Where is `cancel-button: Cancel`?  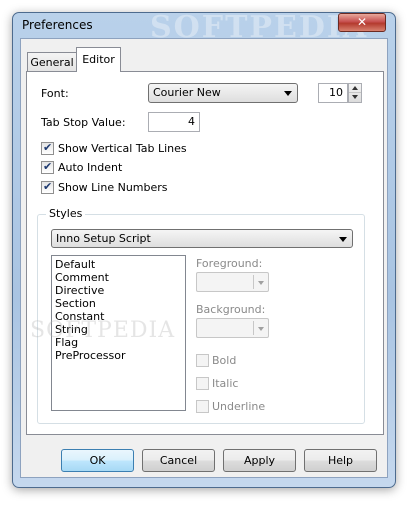
cancel-button: Cancel is located at coordinates (178, 460).